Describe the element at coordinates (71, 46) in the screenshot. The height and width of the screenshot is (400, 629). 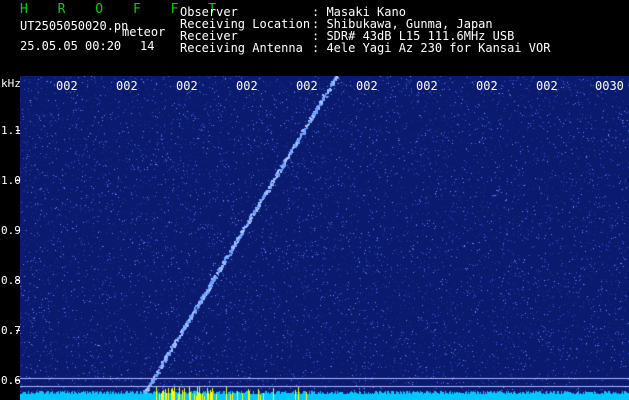
I see `date-time: 25.05.05 00:20` at that location.